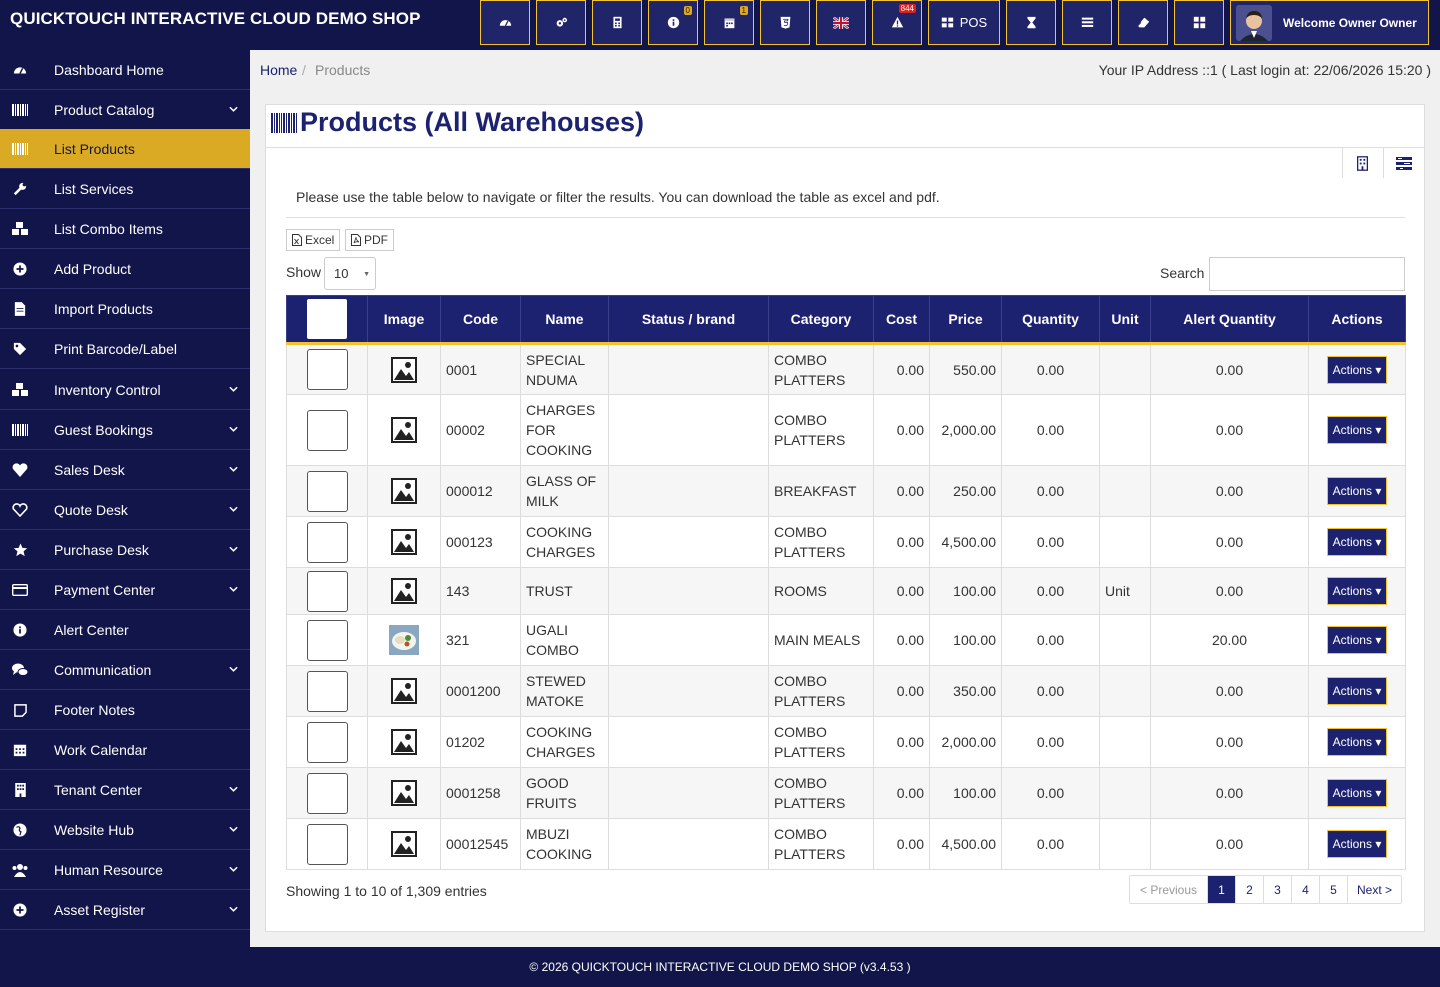 Image resolution: width=1440 pixels, height=987 pixels. Describe the element at coordinates (215, 19) in the screenshot. I see `brand-title: QUICKTOUCH INTERACTIVE CLOUD DEMO SHOP` at that location.